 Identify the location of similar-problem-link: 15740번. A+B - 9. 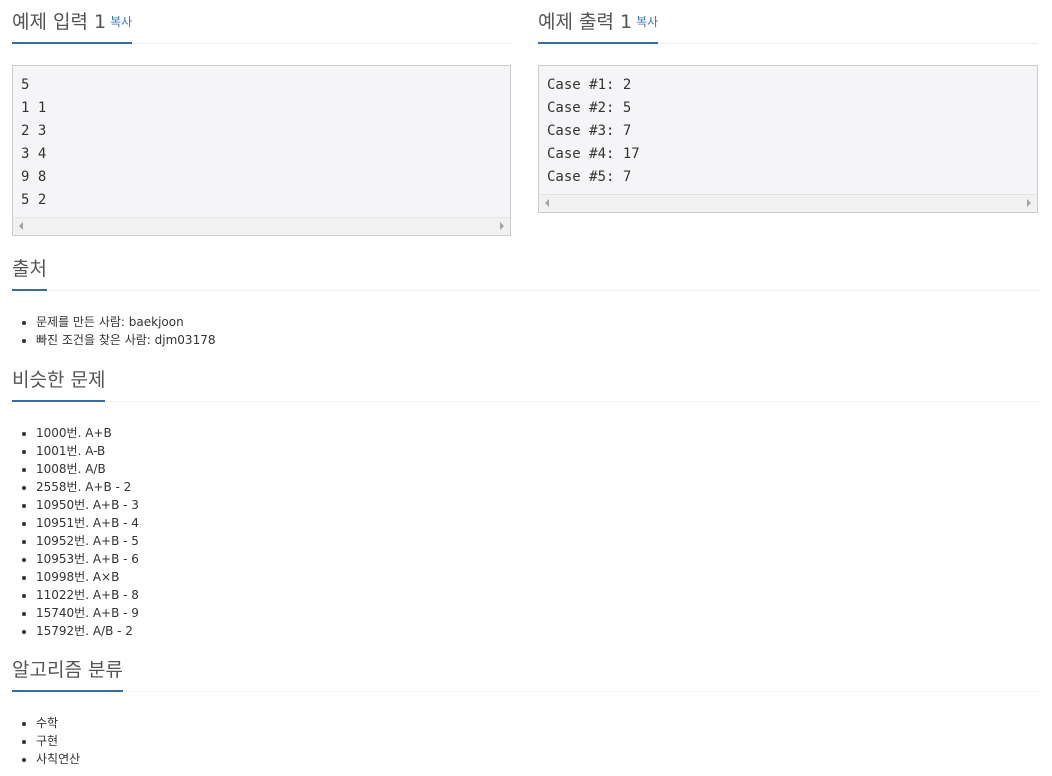
(537, 613).